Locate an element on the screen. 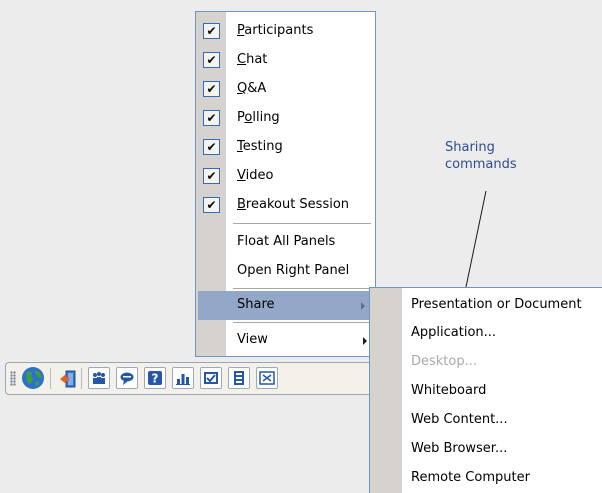  toolbar-grip-handle is located at coordinates (13, 378).